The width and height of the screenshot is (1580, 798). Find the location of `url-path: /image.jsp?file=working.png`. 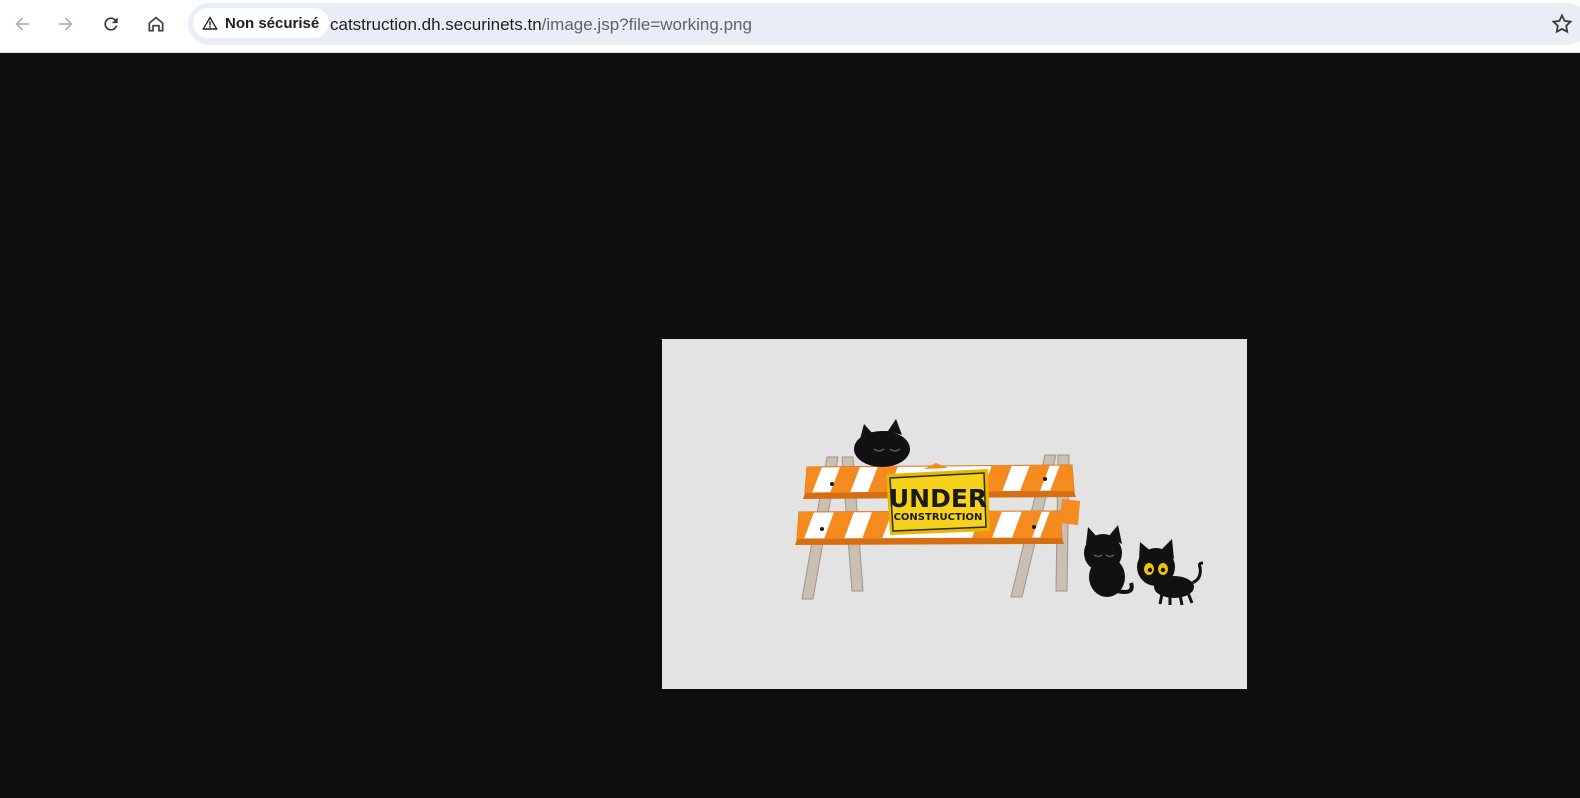

url-path: /image.jsp?file=working.png is located at coordinates (646, 24).